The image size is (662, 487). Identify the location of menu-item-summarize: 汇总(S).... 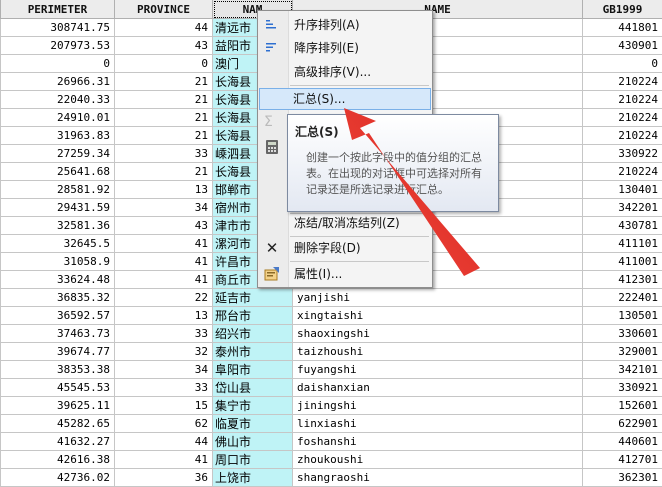
(345, 99).